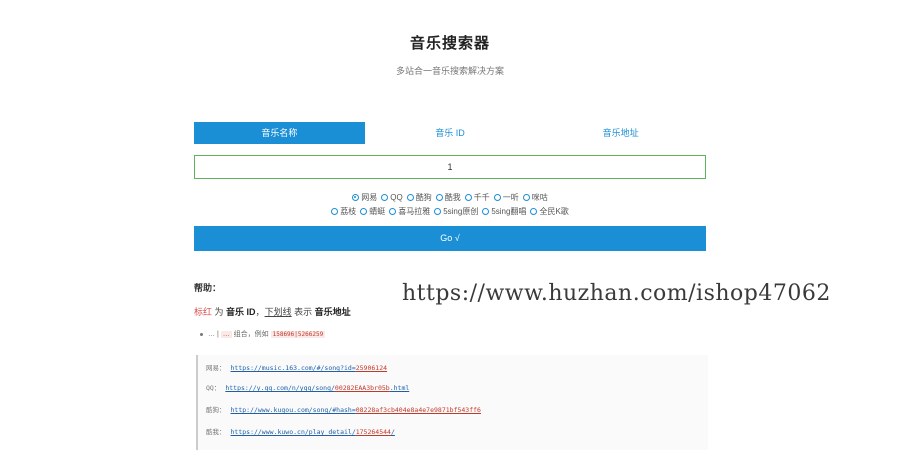 The width and height of the screenshot is (900, 450). What do you see at coordinates (450, 238) in the screenshot?
I see `go-button: Go √` at bounding box center [450, 238].